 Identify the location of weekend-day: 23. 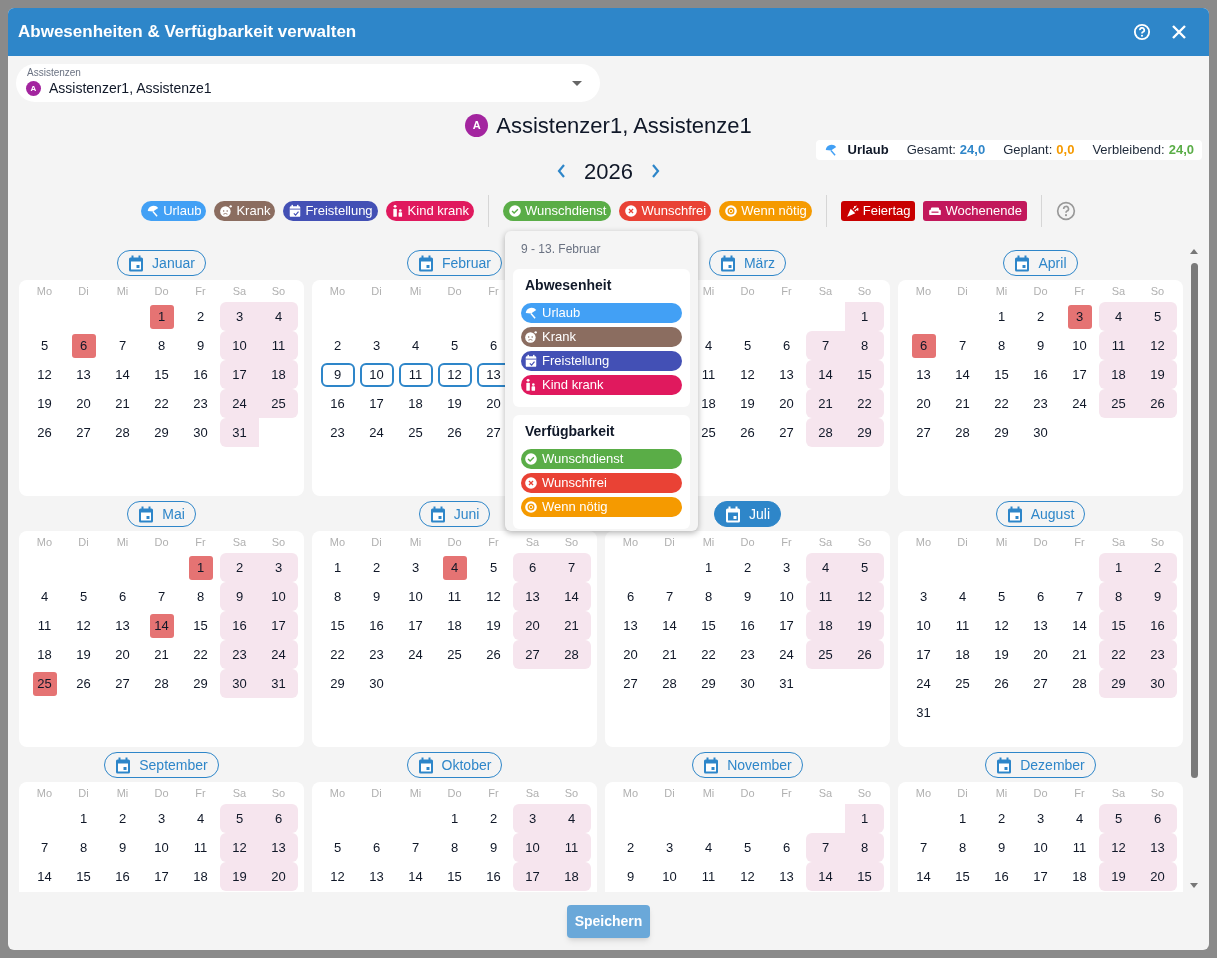
(239, 654).